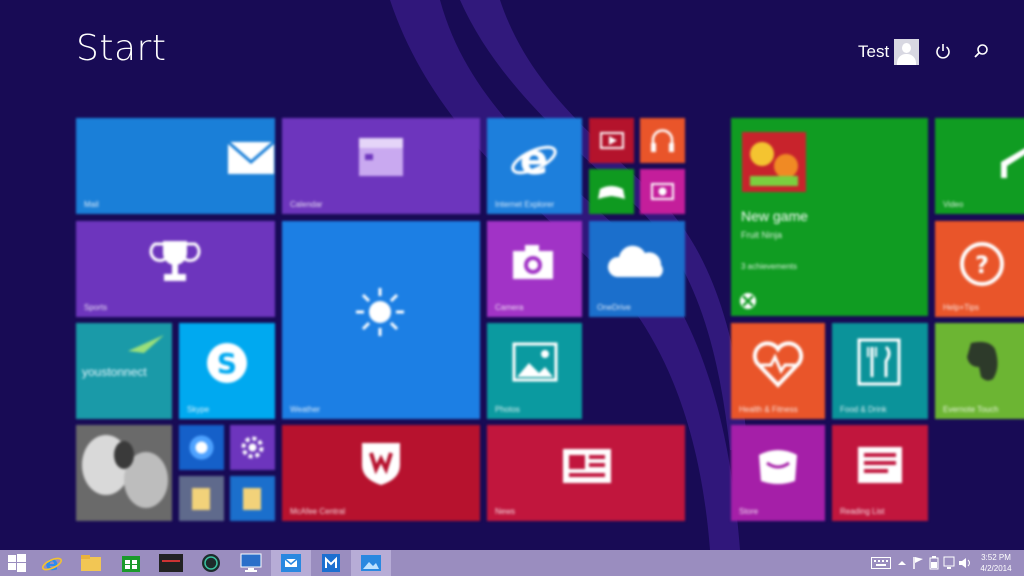  What do you see at coordinates (291, 563) in the screenshot?
I see `taskbar-mail` at bounding box center [291, 563].